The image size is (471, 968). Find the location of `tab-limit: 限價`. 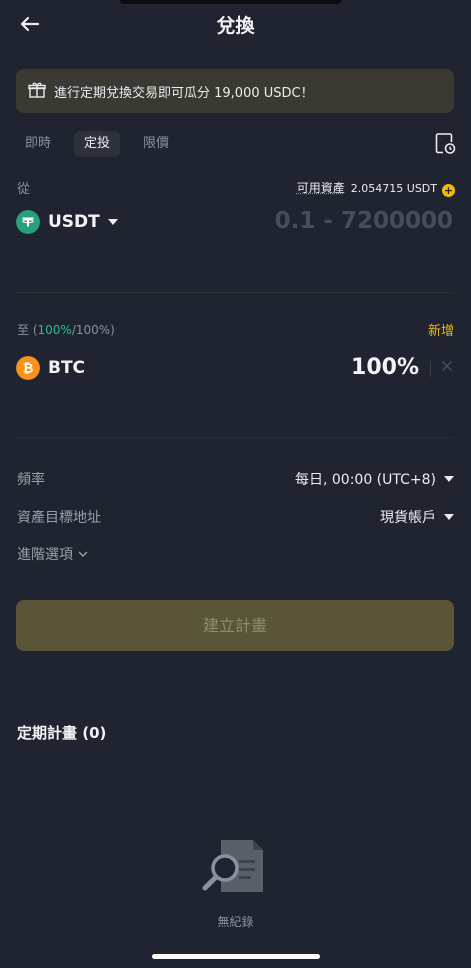

tab-limit: 限價 is located at coordinates (156, 144).